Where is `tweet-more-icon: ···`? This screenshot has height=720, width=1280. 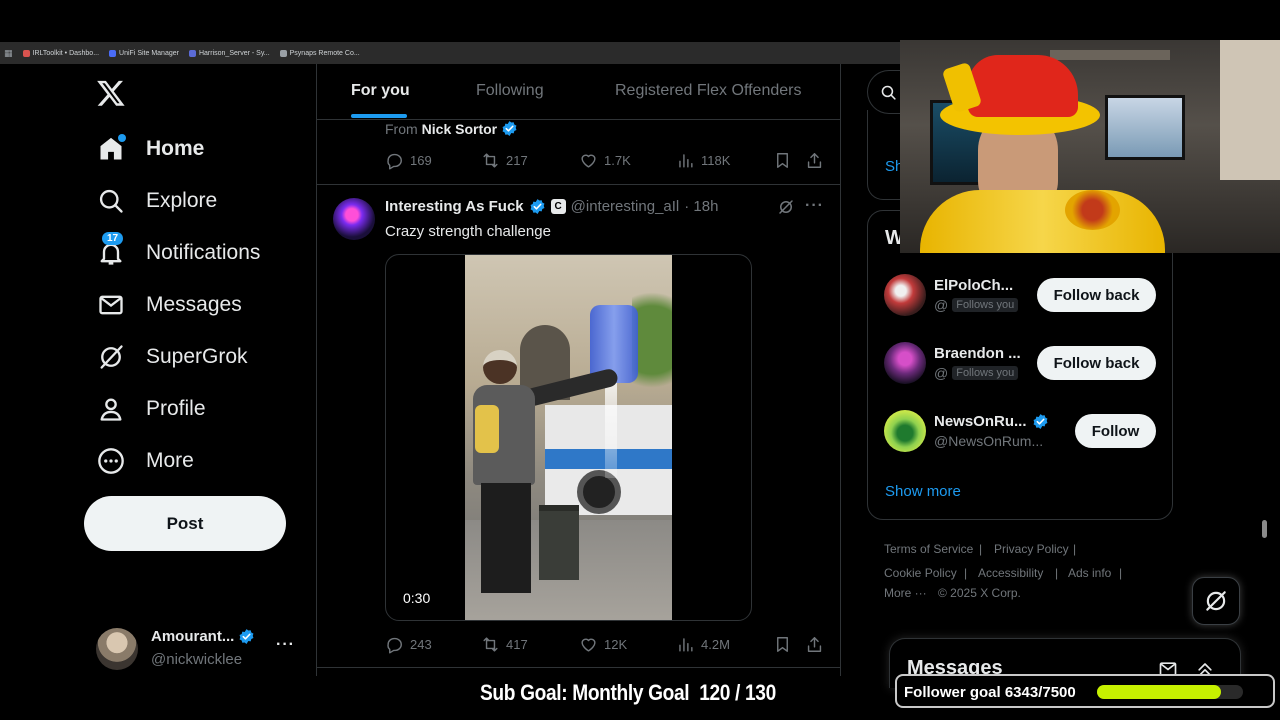
tweet-more-icon: ··· is located at coordinates (814, 206).